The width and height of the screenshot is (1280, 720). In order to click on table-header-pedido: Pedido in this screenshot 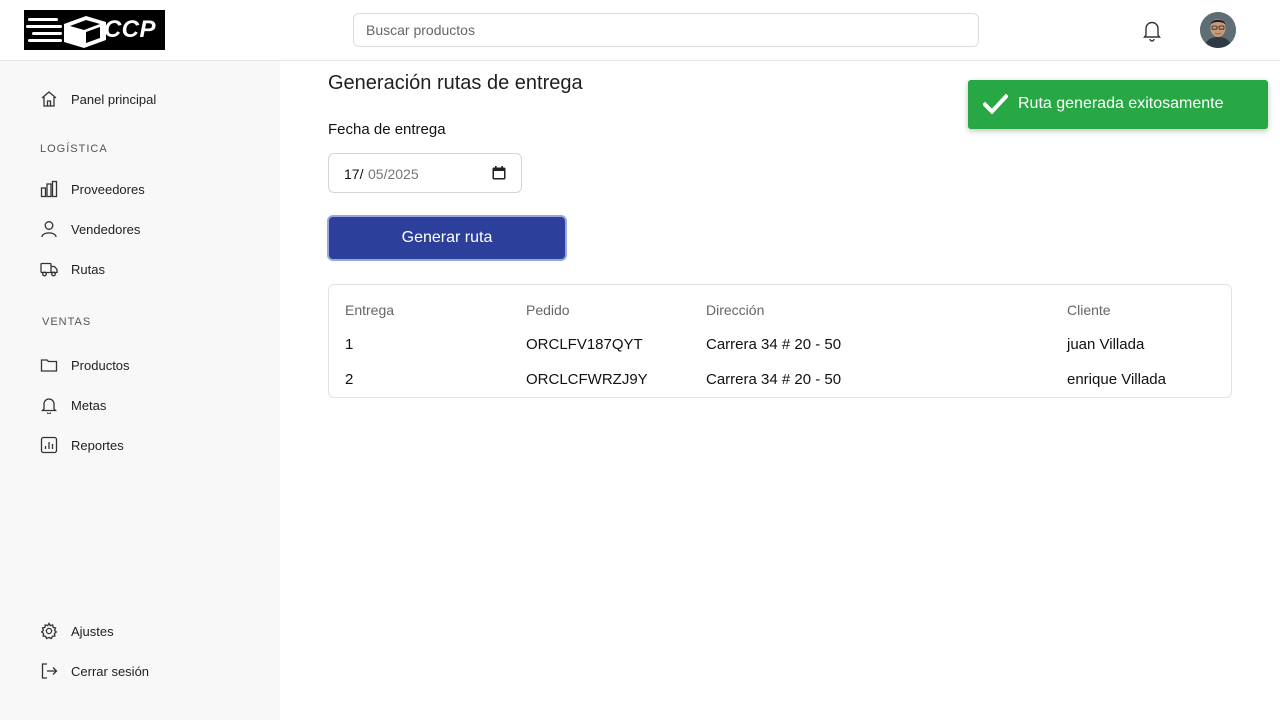, I will do `click(548, 310)`.